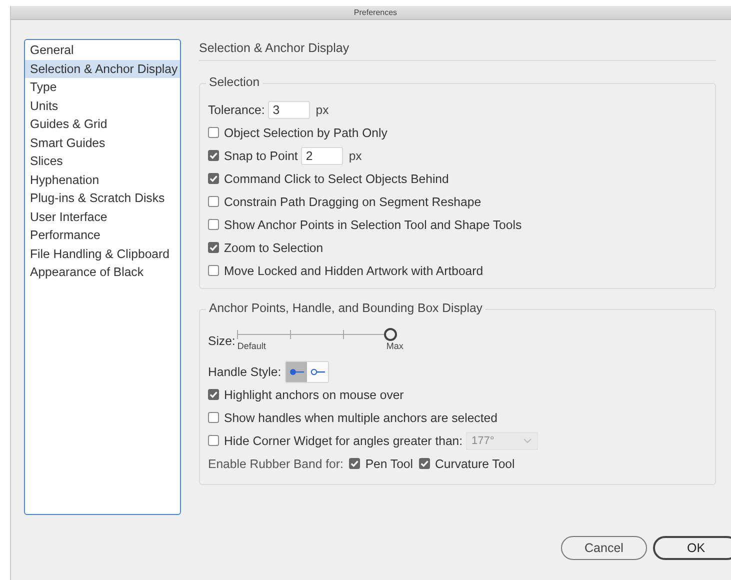  I want to click on handle-style-label: Handle Style:, so click(245, 371).